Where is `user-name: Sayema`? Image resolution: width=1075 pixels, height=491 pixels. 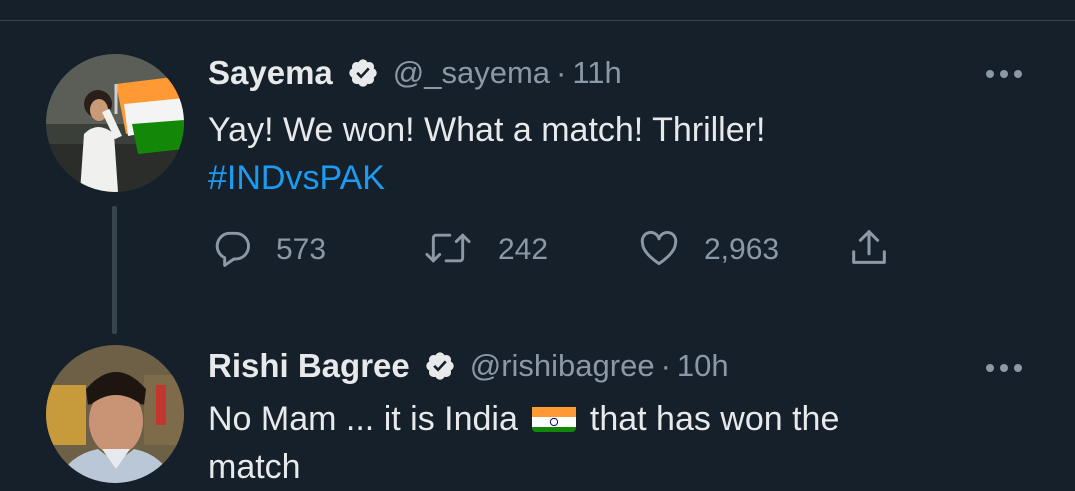
user-name: Sayema is located at coordinates (270, 73).